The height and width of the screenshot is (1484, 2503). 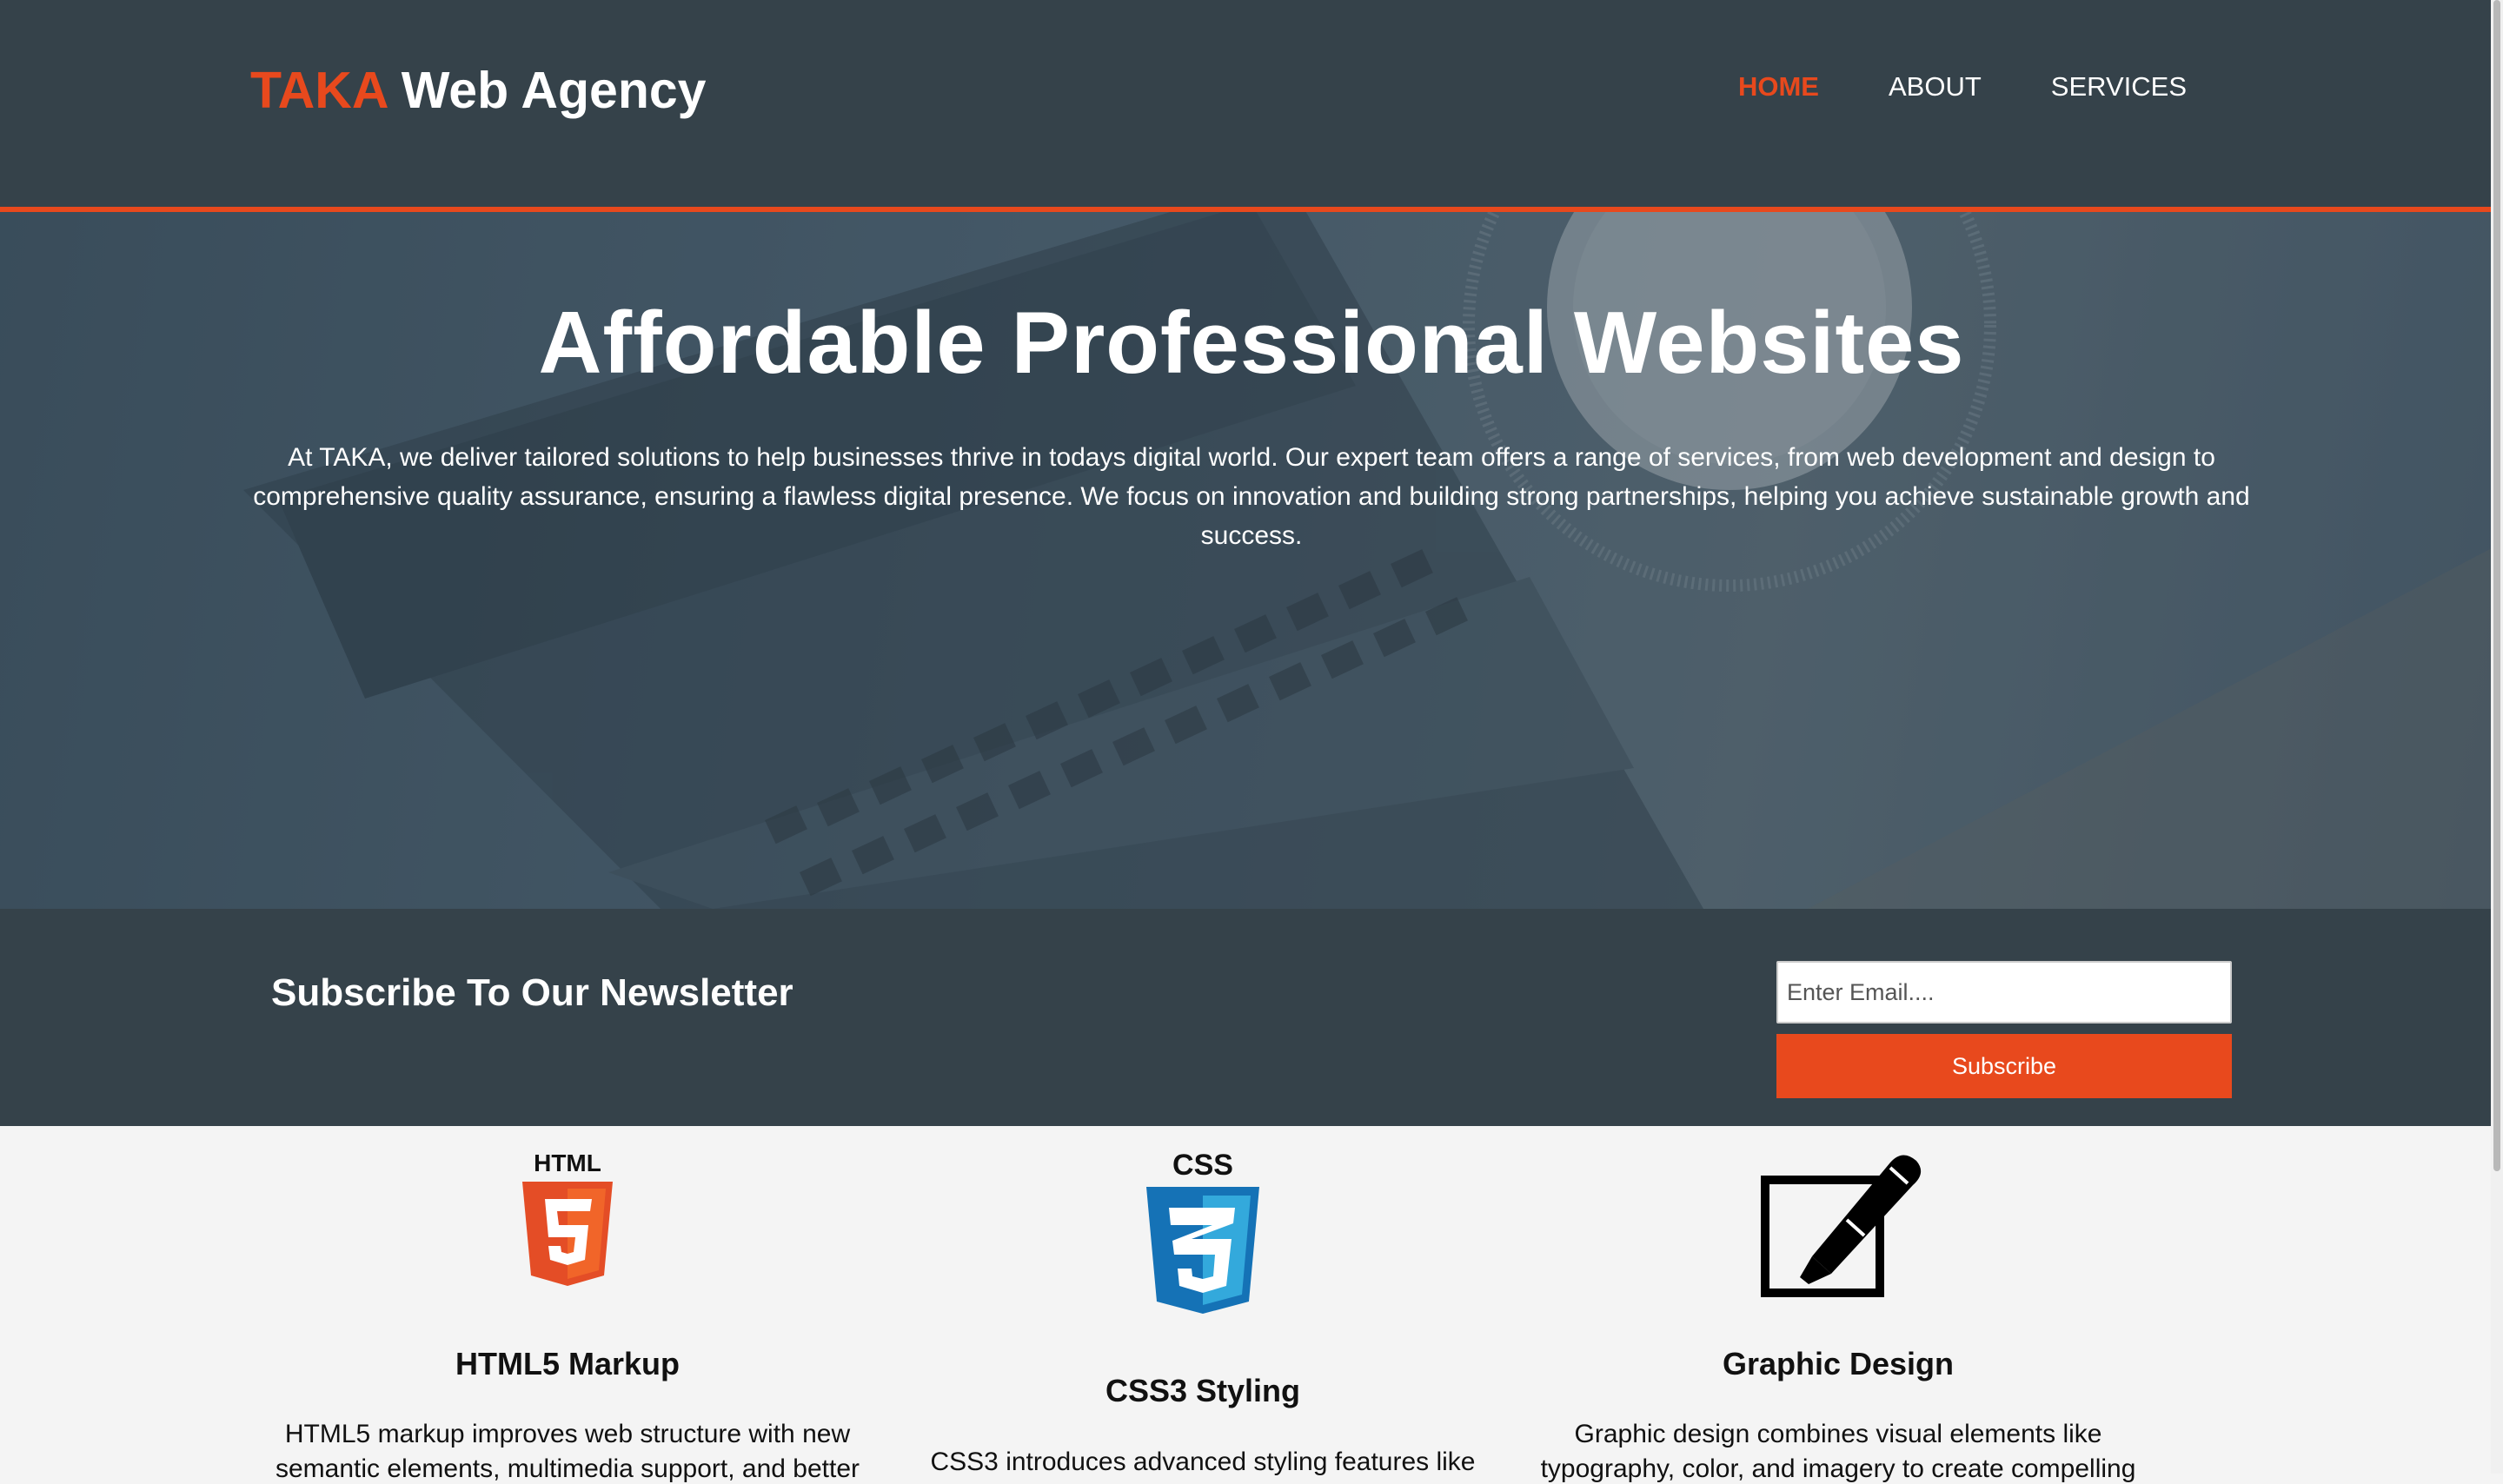 I want to click on html5-icon: HTML, so click(x=567, y=1218).